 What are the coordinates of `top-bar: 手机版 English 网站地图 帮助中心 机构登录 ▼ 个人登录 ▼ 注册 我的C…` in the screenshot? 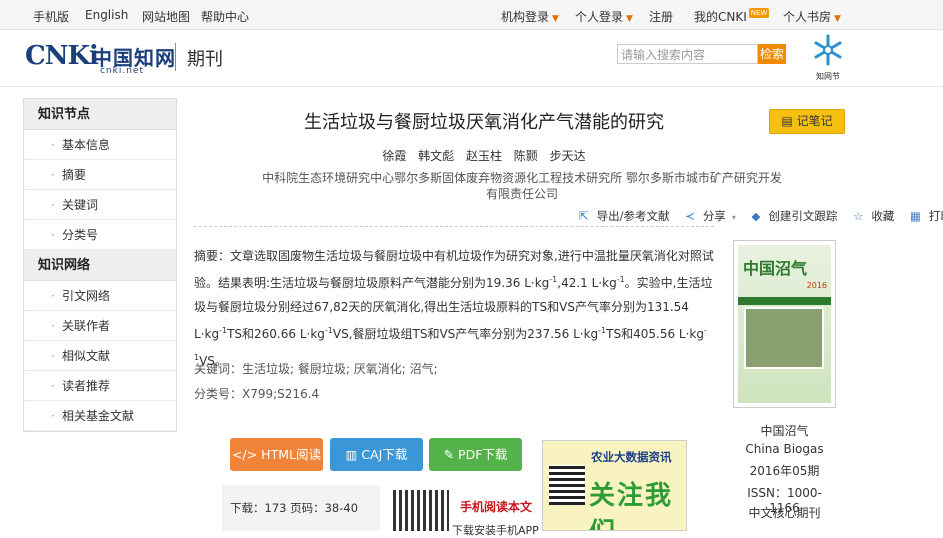 It's located at (471, 15).